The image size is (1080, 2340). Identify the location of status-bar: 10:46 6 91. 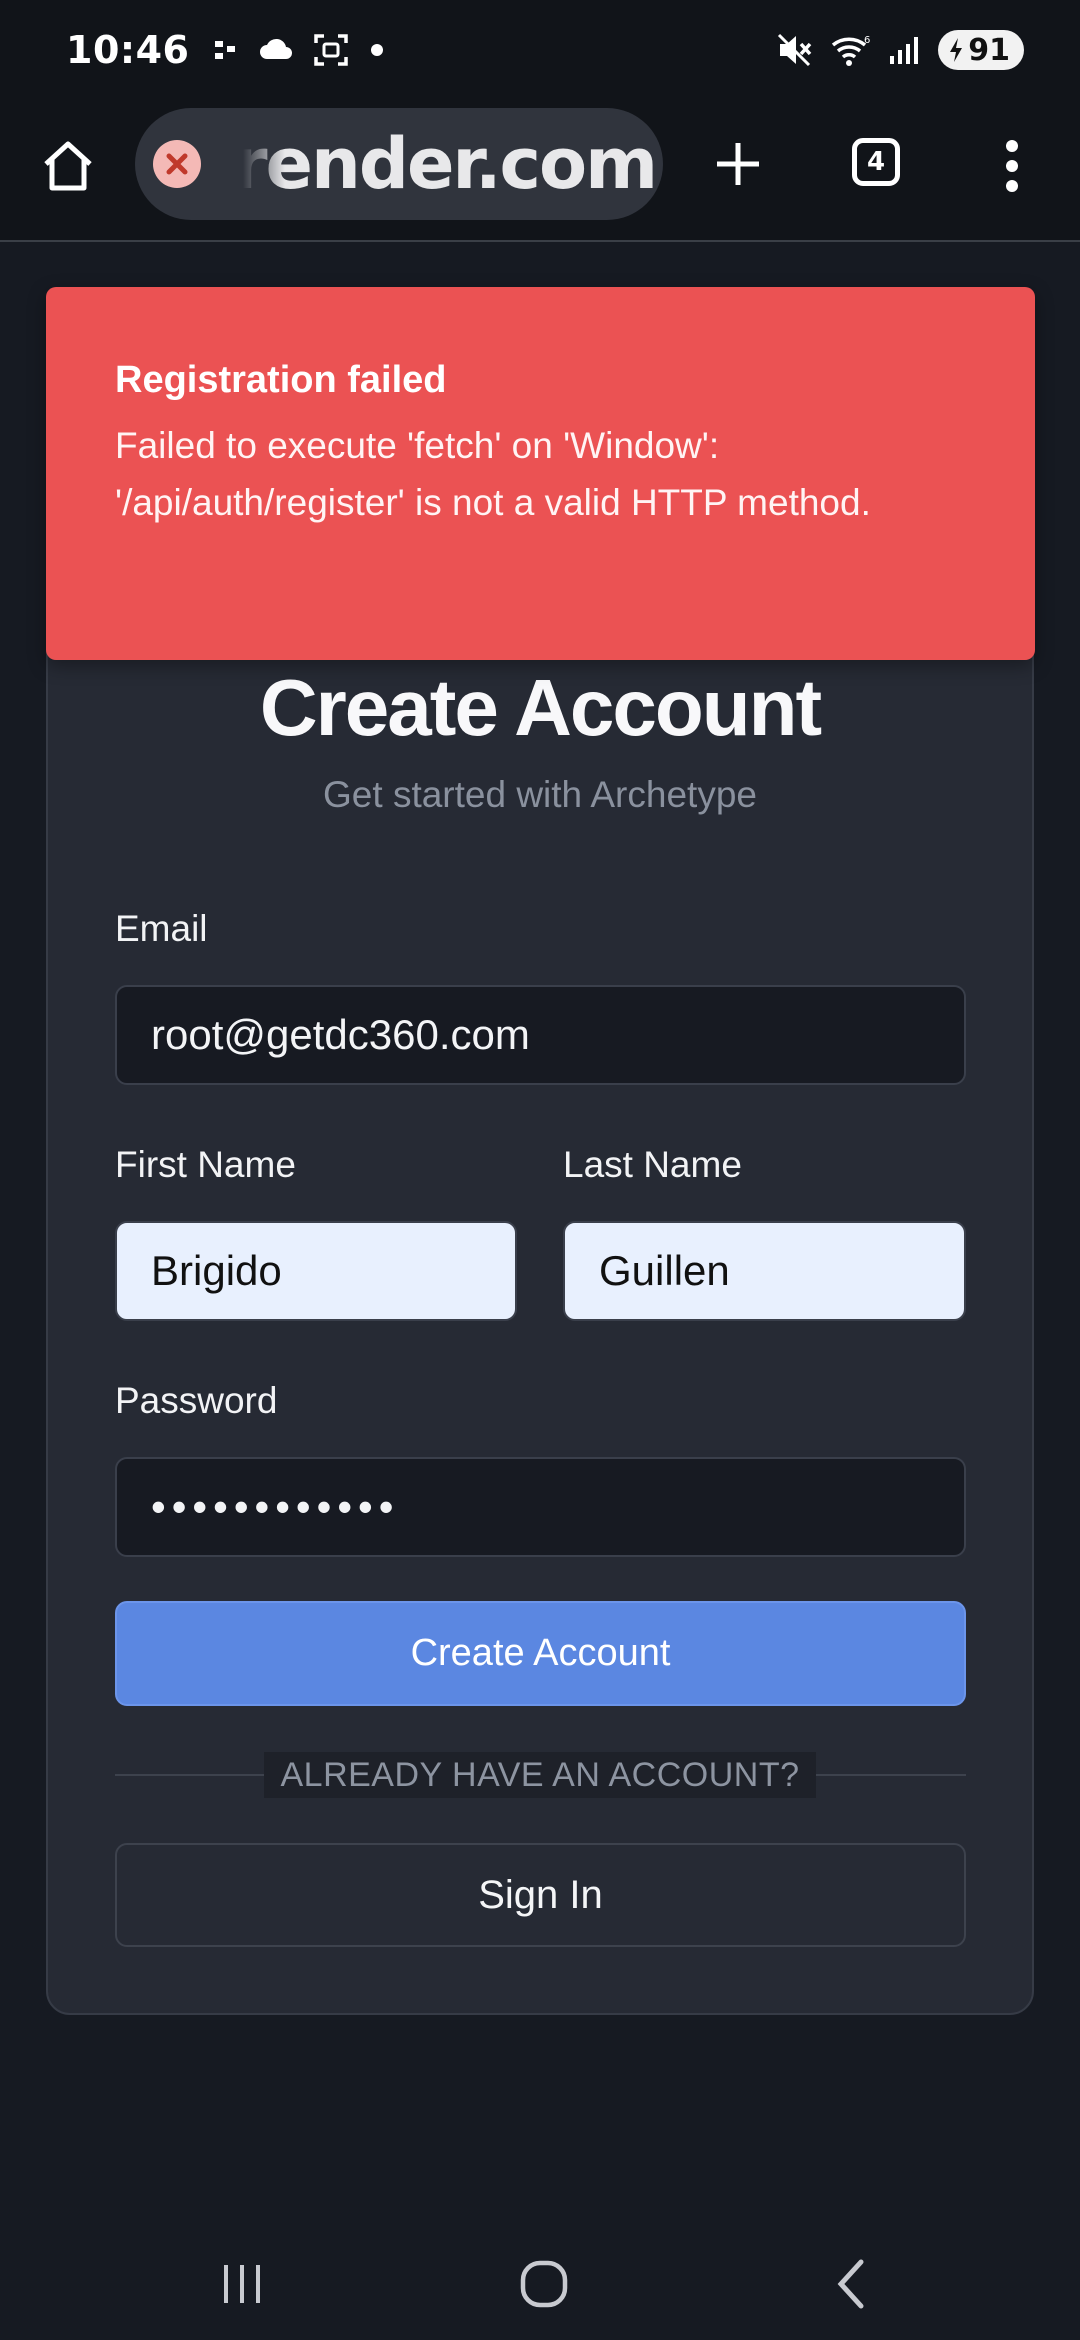
(540, 50).